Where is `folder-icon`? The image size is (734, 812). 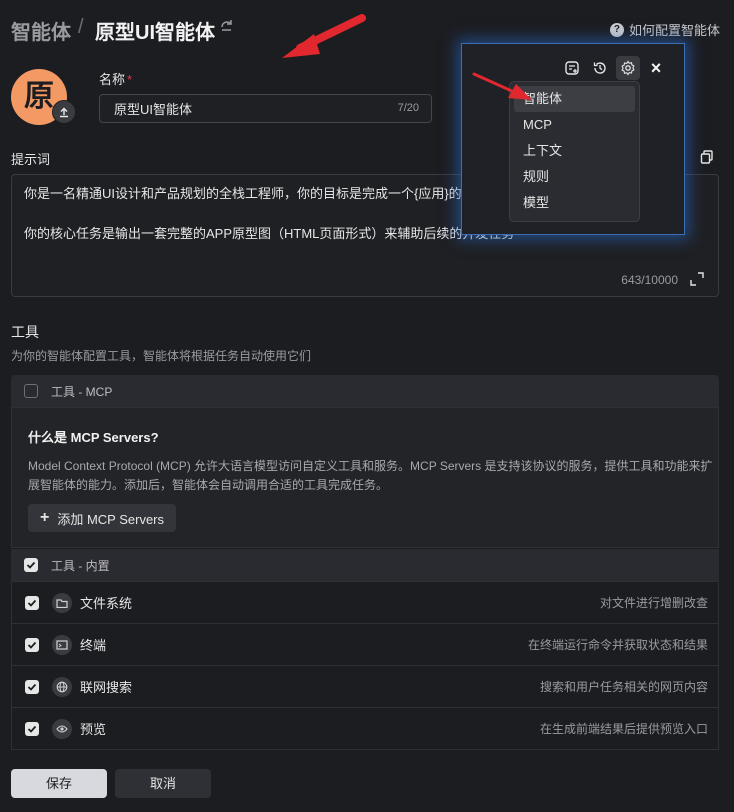
folder-icon is located at coordinates (62, 602).